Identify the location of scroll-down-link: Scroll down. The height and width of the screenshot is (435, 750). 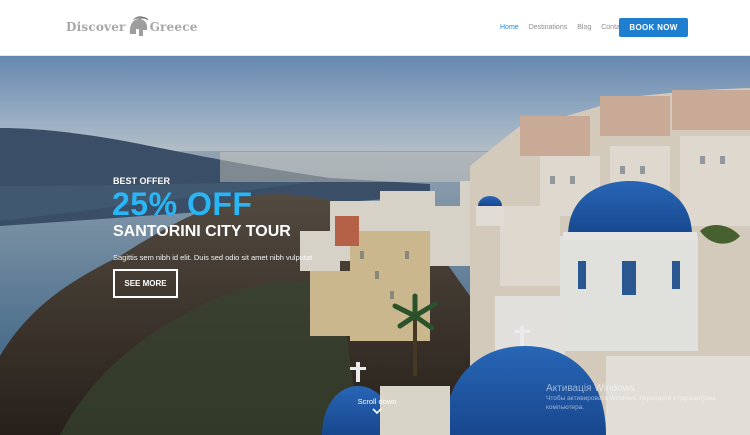
(377, 406).